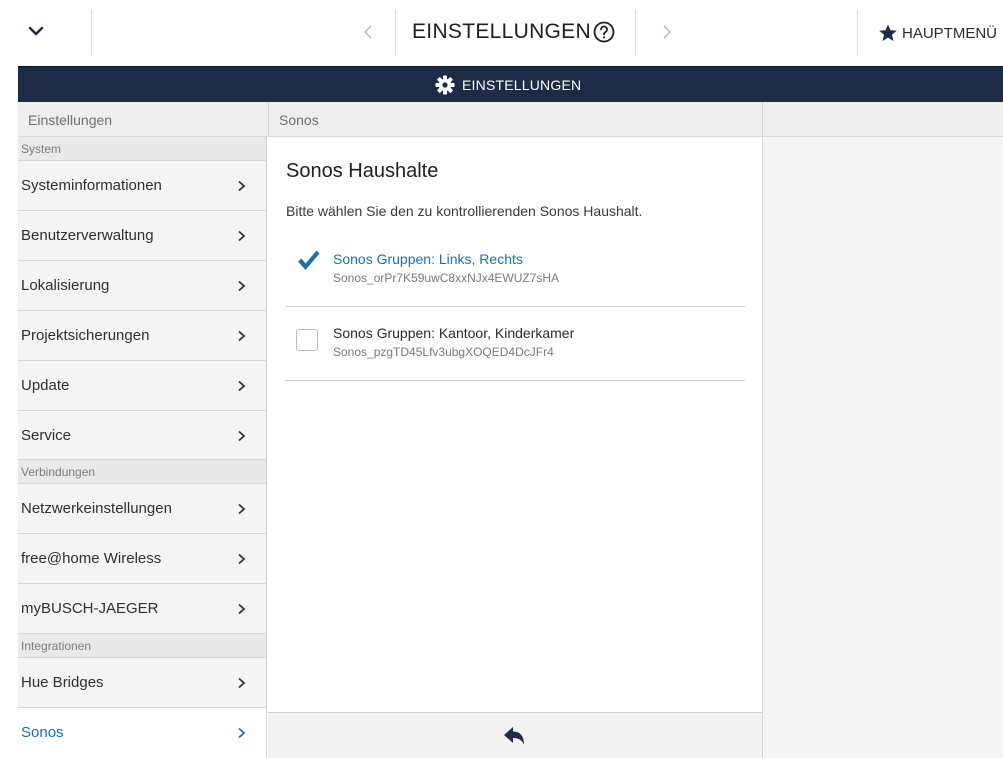  What do you see at coordinates (143, 119) in the screenshot?
I see `sidebar-column-title: Einstellungen` at bounding box center [143, 119].